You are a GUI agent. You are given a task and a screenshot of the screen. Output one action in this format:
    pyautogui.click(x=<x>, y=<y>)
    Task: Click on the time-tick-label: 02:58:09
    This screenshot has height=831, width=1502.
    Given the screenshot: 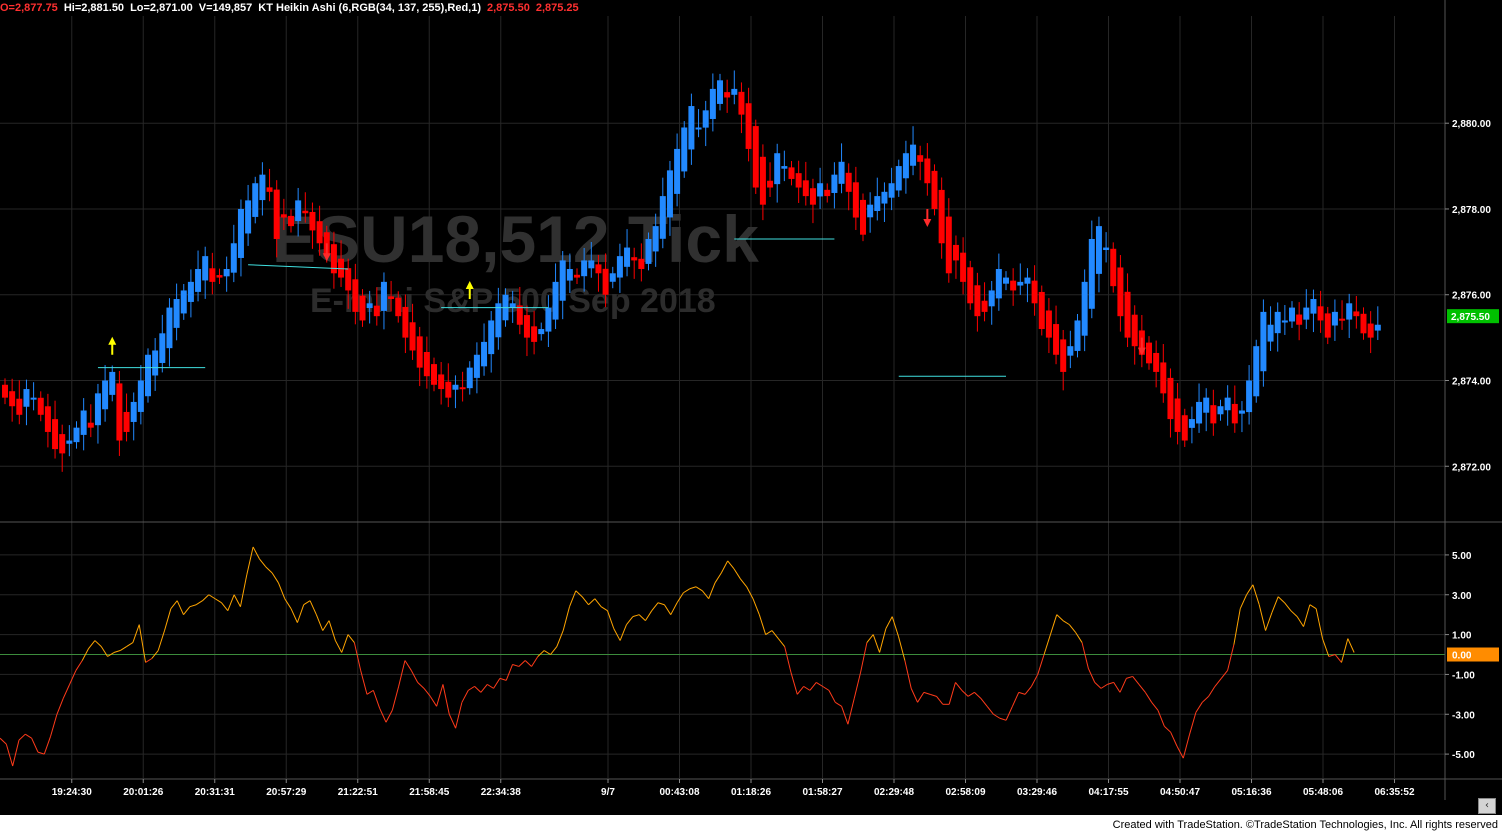 What is the action you would take?
    pyautogui.click(x=965, y=792)
    